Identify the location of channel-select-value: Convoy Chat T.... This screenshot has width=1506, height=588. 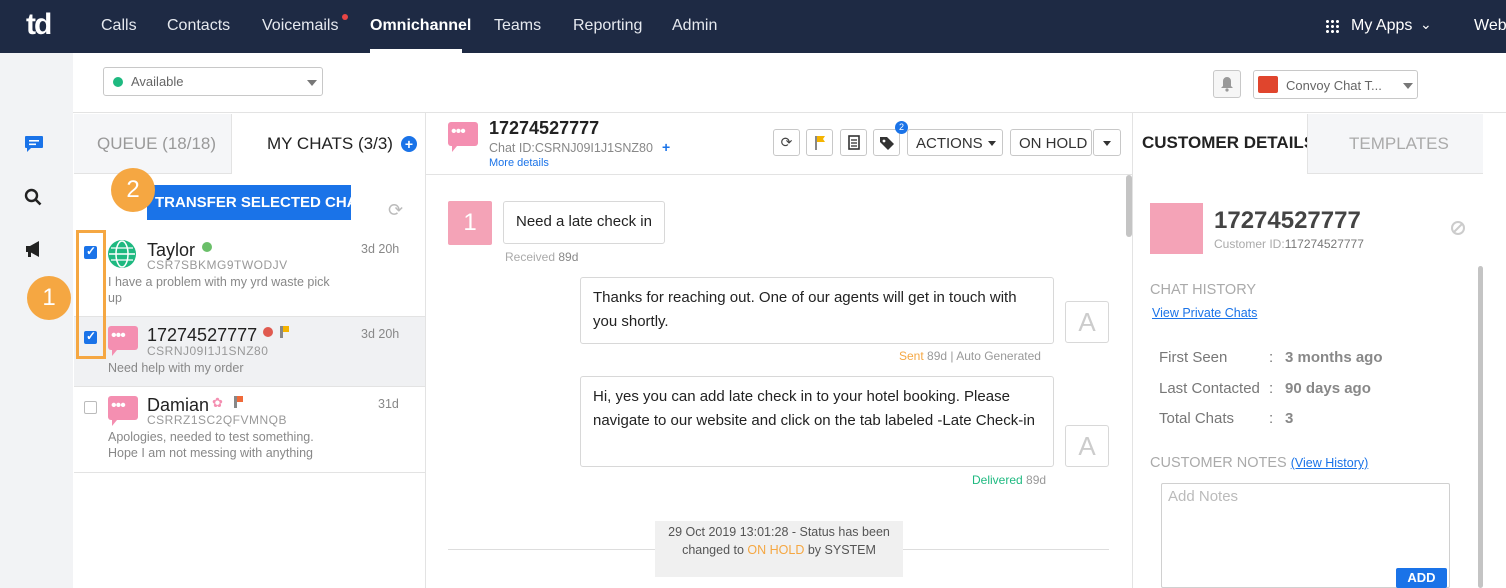
(1334, 85).